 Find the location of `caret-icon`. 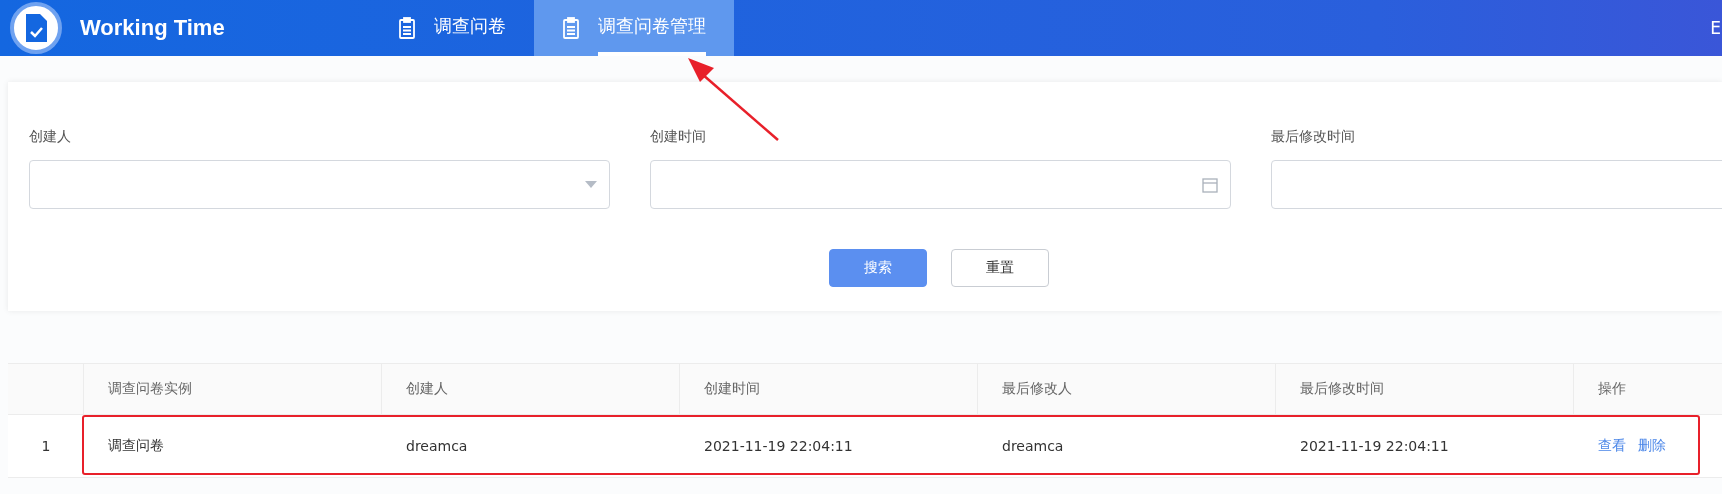

caret-icon is located at coordinates (591, 184).